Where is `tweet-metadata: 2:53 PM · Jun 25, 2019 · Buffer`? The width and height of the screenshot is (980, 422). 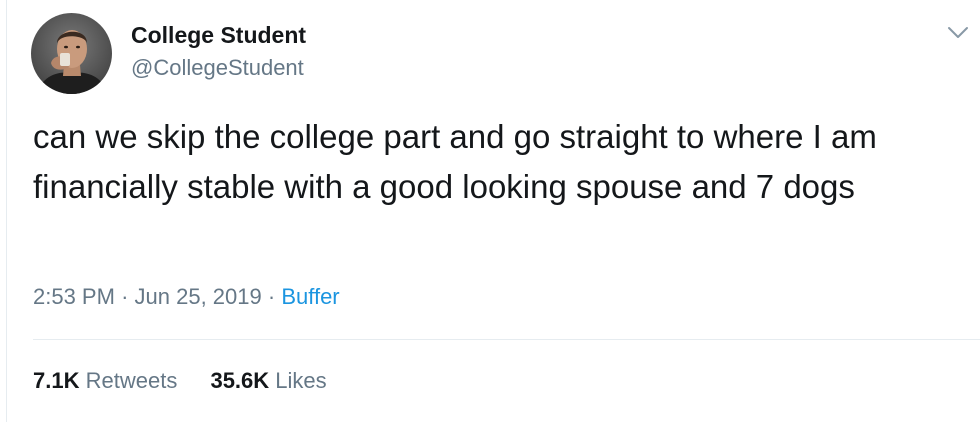 tweet-metadata: 2:53 PM · Jun 25, 2019 · Buffer is located at coordinates (186, 297).